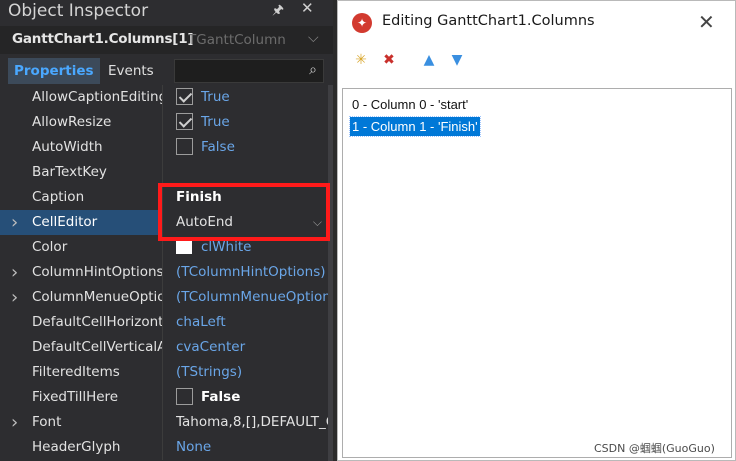 Image resolution: width=736 pixels, height=461 pixels. What do you see at coordinates (536, 61) in the screenshot?
I see `dialog-toolbar: ✳ ✖ ▲ ▼` at bounding box center [536, 61].